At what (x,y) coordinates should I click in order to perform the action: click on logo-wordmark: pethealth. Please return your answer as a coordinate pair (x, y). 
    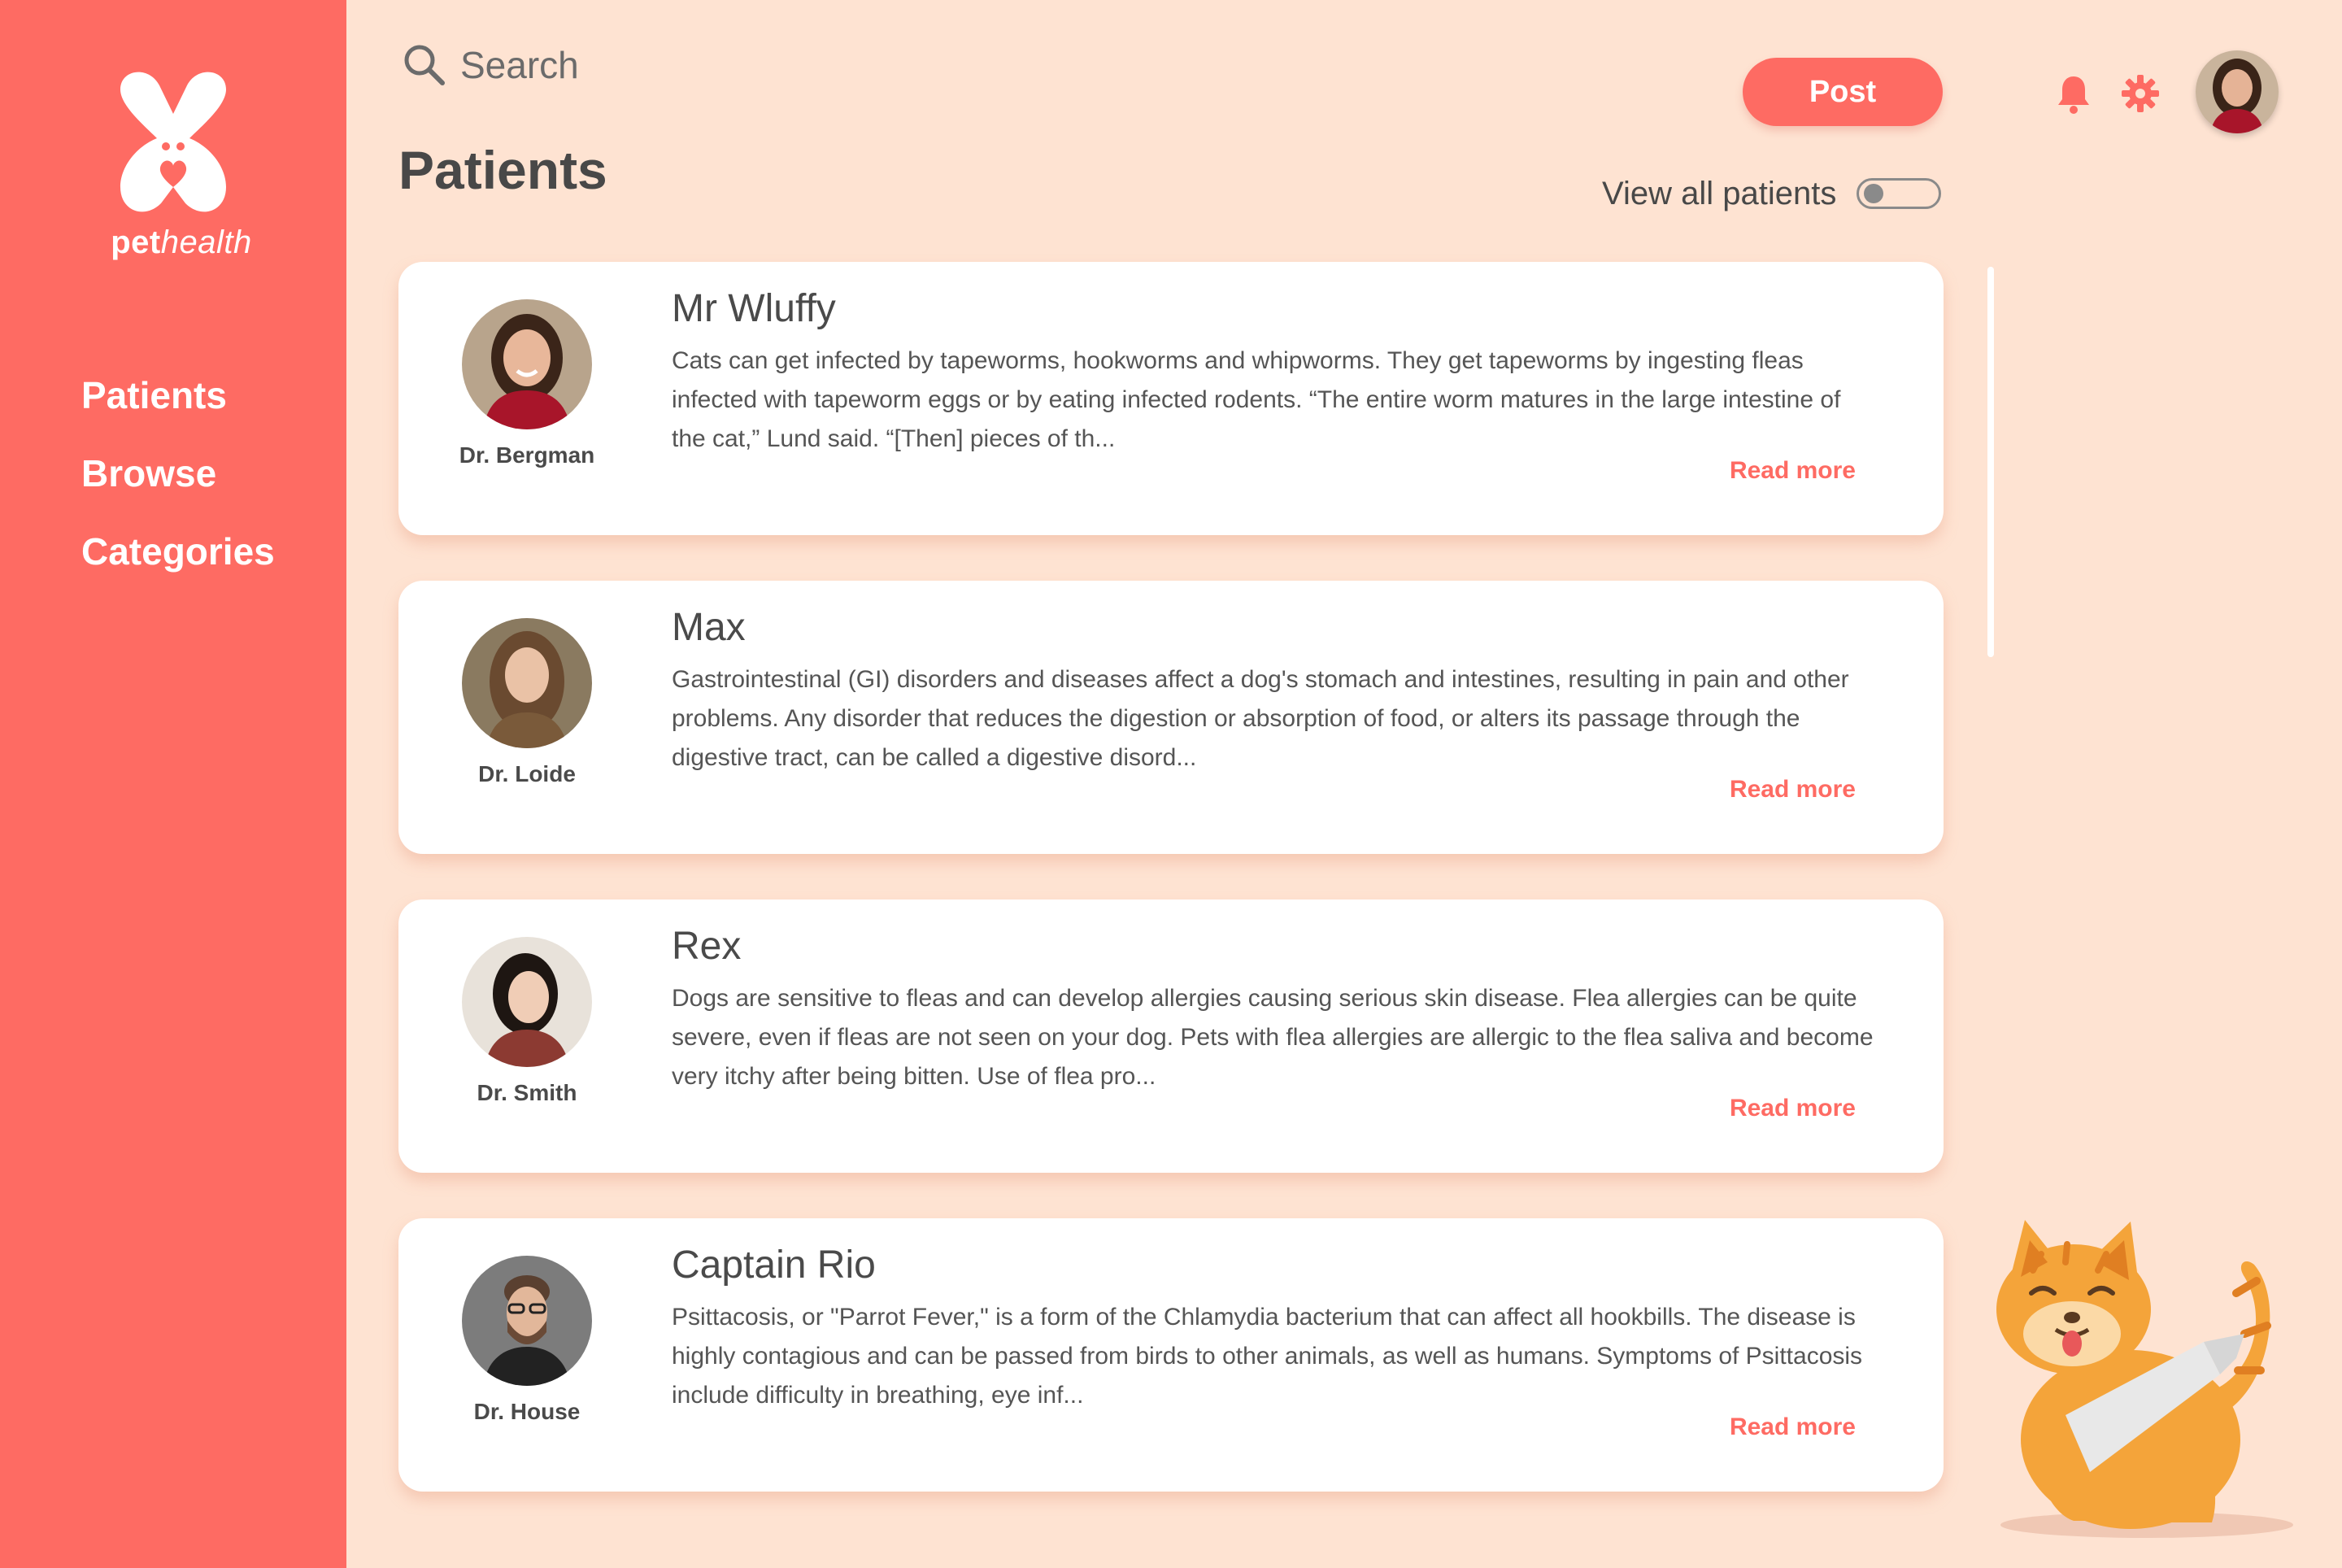
    Looking at the image, I should click on (182, 242).